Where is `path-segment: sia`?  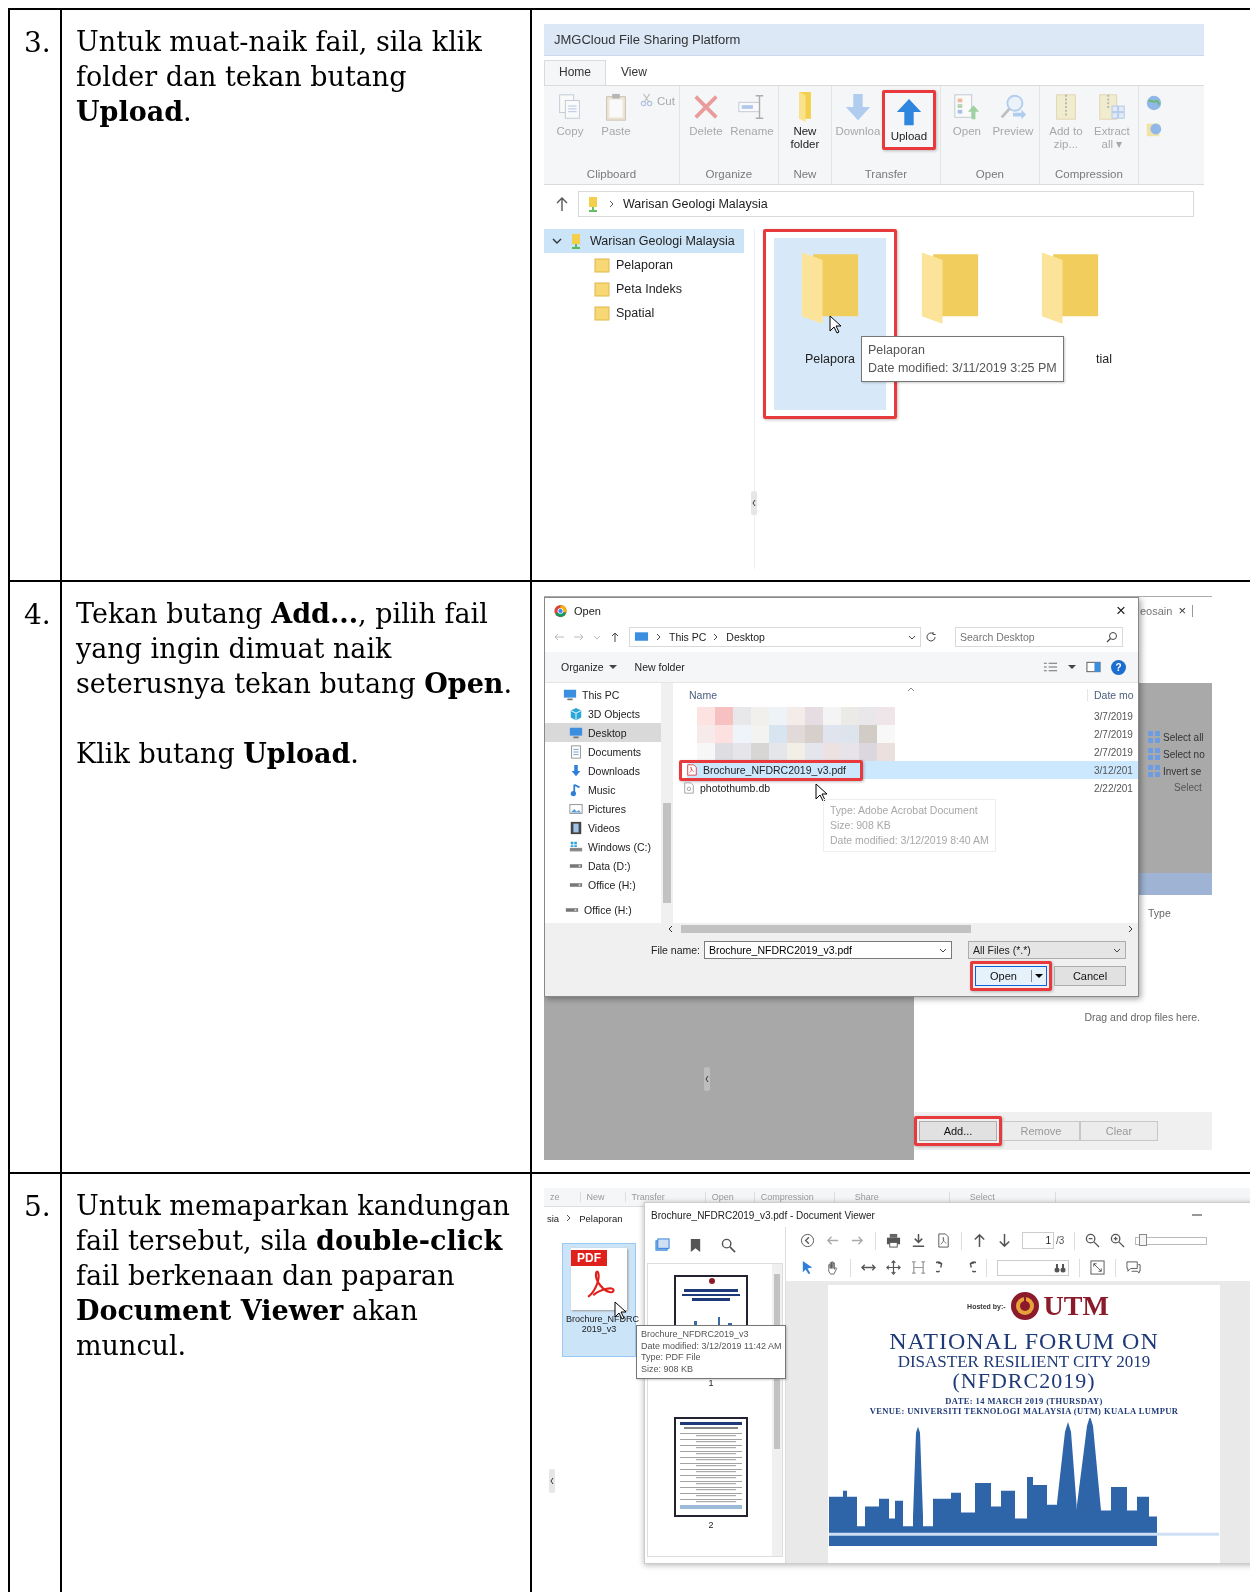
path-segment: sia is located at coordinates (553, 1218).